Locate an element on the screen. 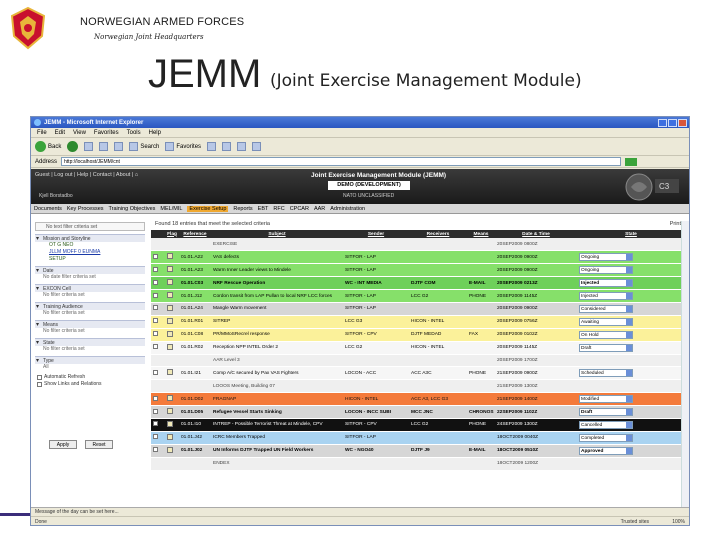 Image resolution: width=720 pixels, height=540 pixels. menu-edit: Edit is located at coordinates (60, 133).